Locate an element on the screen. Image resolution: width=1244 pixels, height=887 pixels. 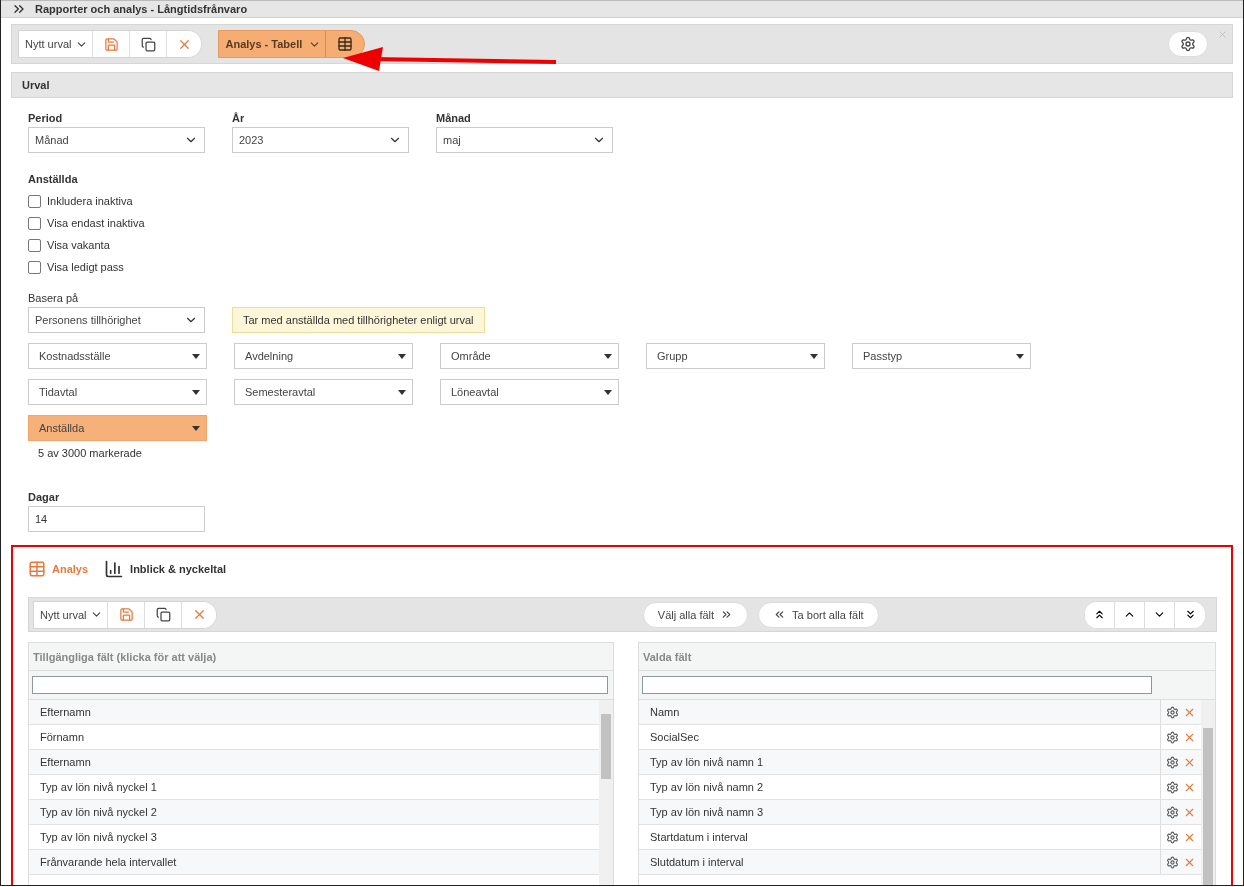
select-field: 2023 is located at coordinates (320, 140).